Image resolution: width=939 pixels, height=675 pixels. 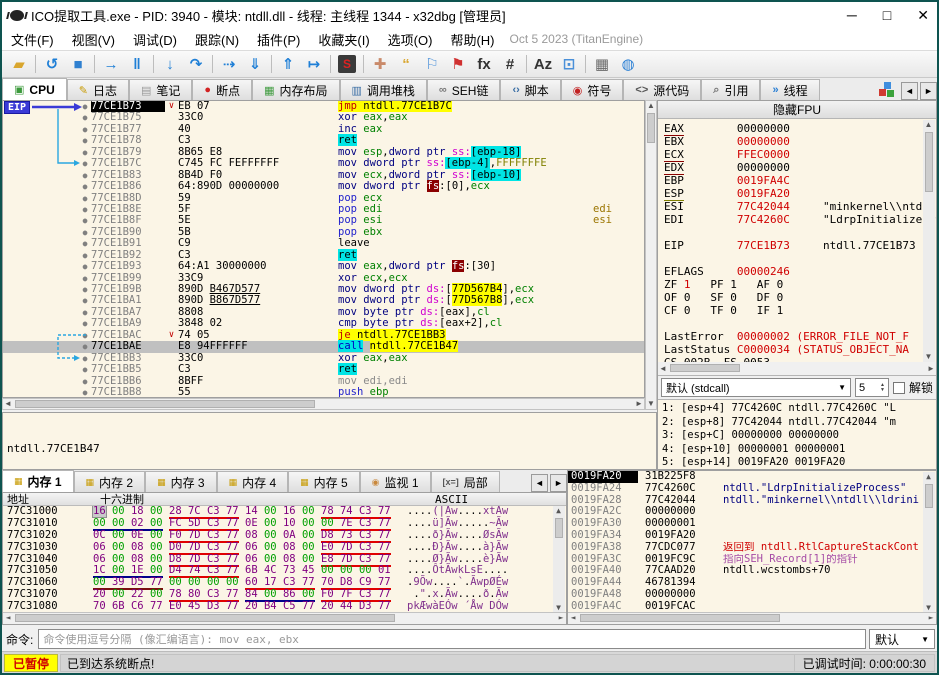 What do you see at coordinates (800, 168) in the screenshot?
I see `register-line: EDX 00000000` at bounding box center [800, 168].